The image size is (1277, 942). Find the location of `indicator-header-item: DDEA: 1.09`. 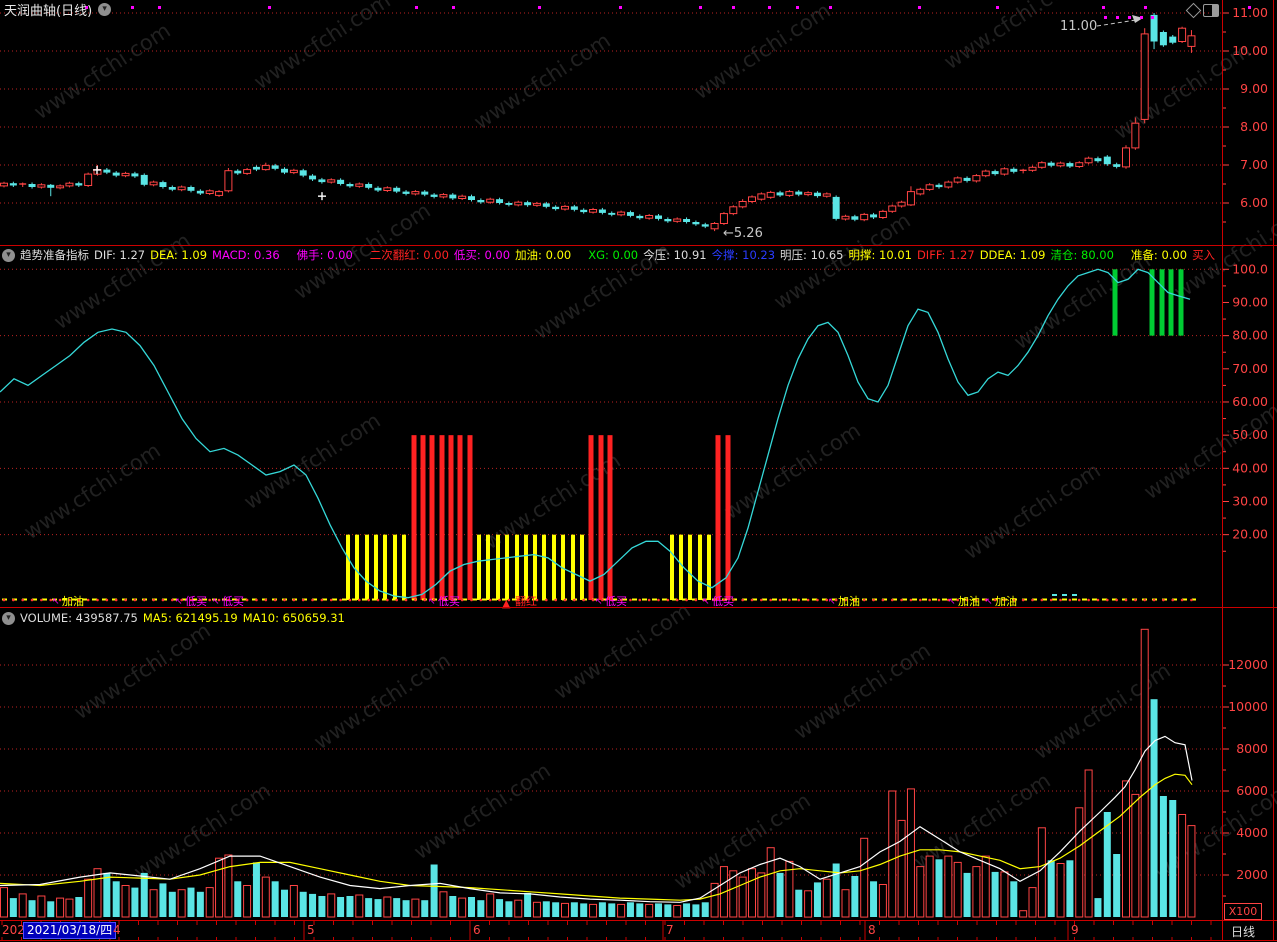

indicator-header-item: DDEA: 1.09 is located at coordinates (1012, 255).